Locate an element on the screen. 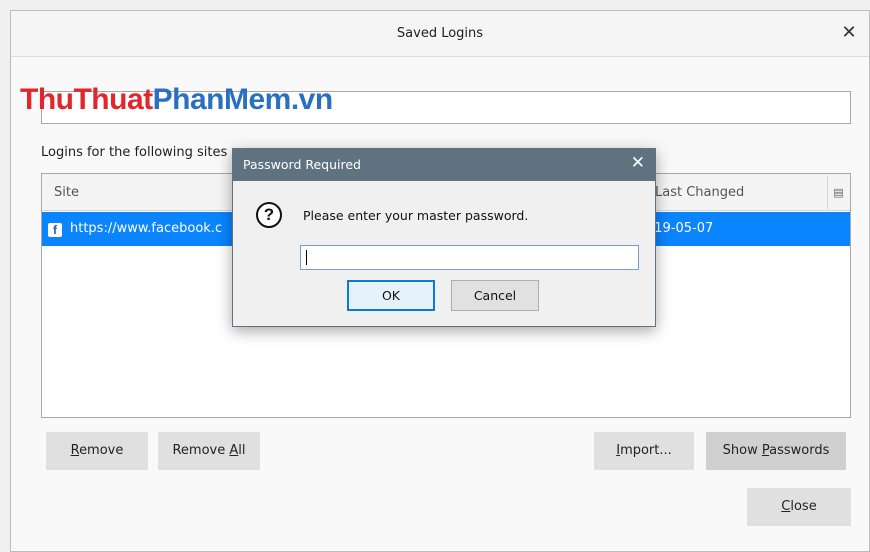 This screenshot has width=870, height=552. close-button: Close is located at coordinates (799, 507).